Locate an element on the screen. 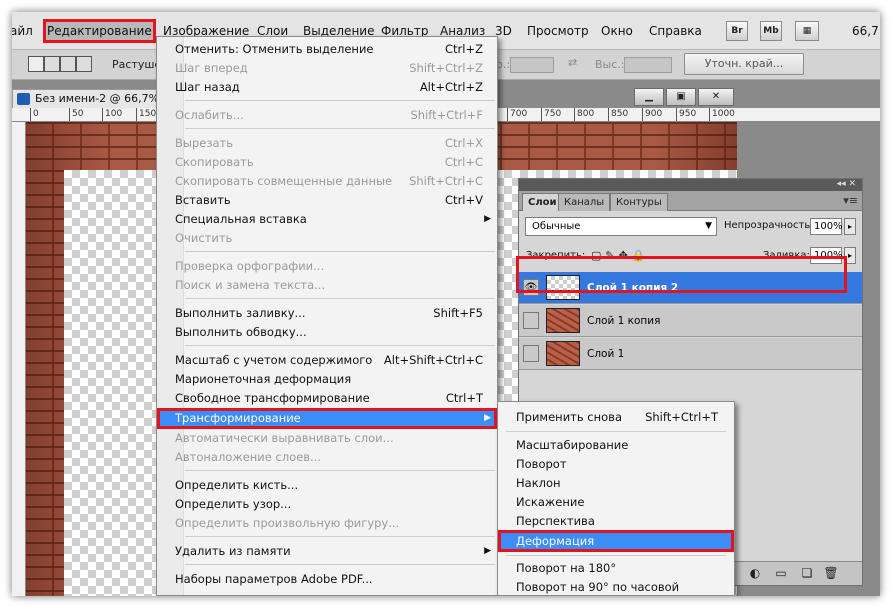  swap-icon: ⇄ is located at coordinates (572, 62).